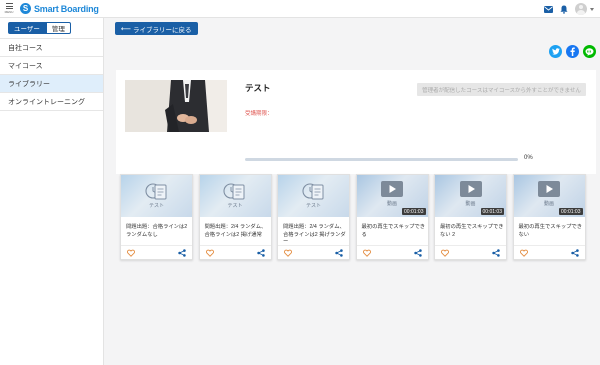  I want to click on lesson-card: 動画 00:01:03 最初の再生でスキップできない, so click(549, 217).